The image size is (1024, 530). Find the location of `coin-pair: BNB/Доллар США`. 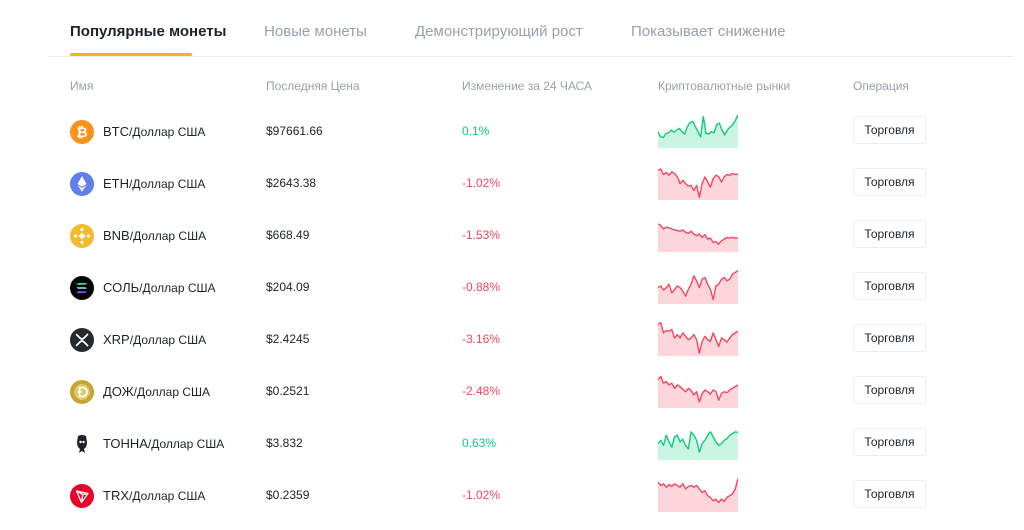

coin-pair: BNB/Доллар США is located at coordinates (154, 235).